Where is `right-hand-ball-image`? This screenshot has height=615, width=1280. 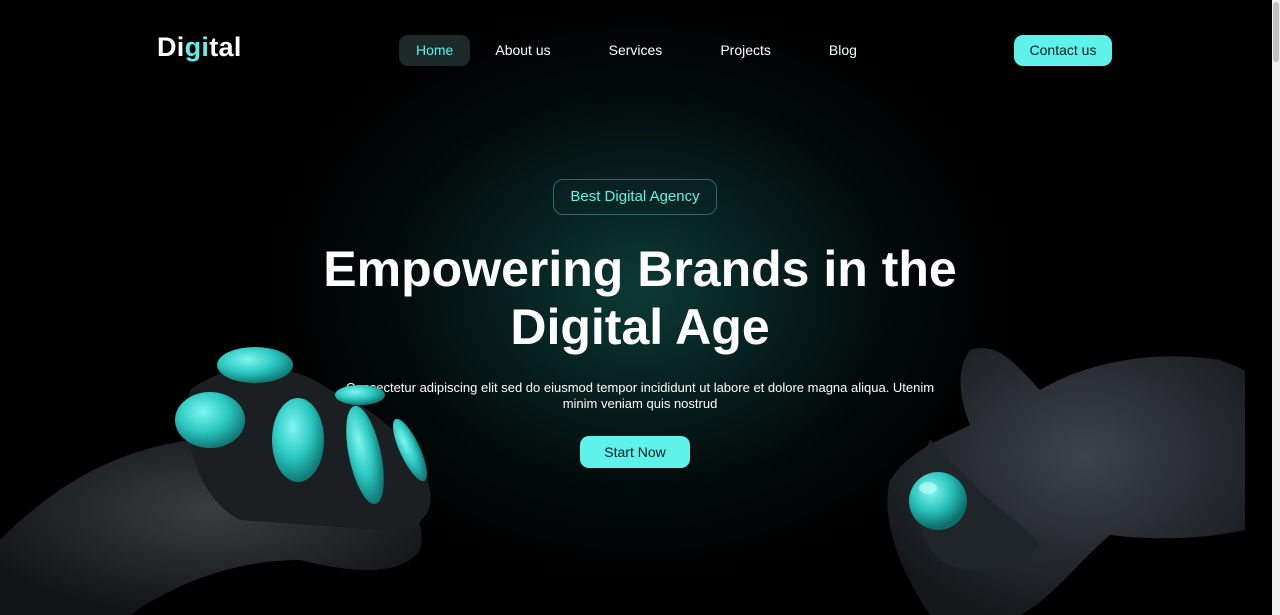
right-hand-ball-image is located at coordinates (1066, 481).